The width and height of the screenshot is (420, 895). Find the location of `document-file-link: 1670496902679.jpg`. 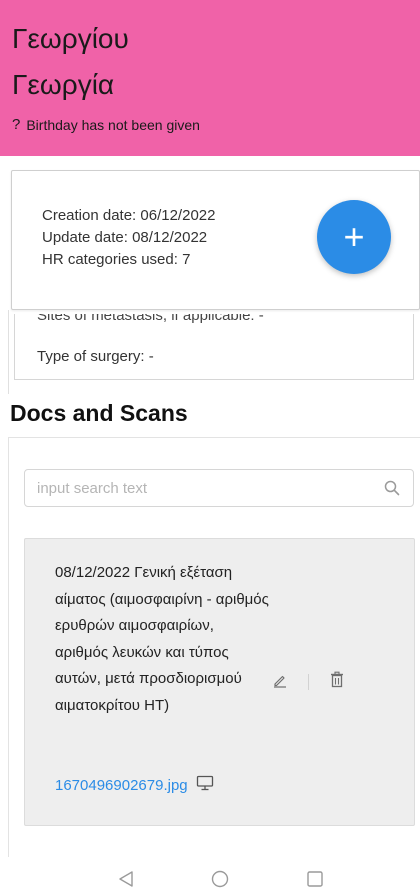

document-file-link: 1670496902679.jpg is located at coordinates (121, 785).